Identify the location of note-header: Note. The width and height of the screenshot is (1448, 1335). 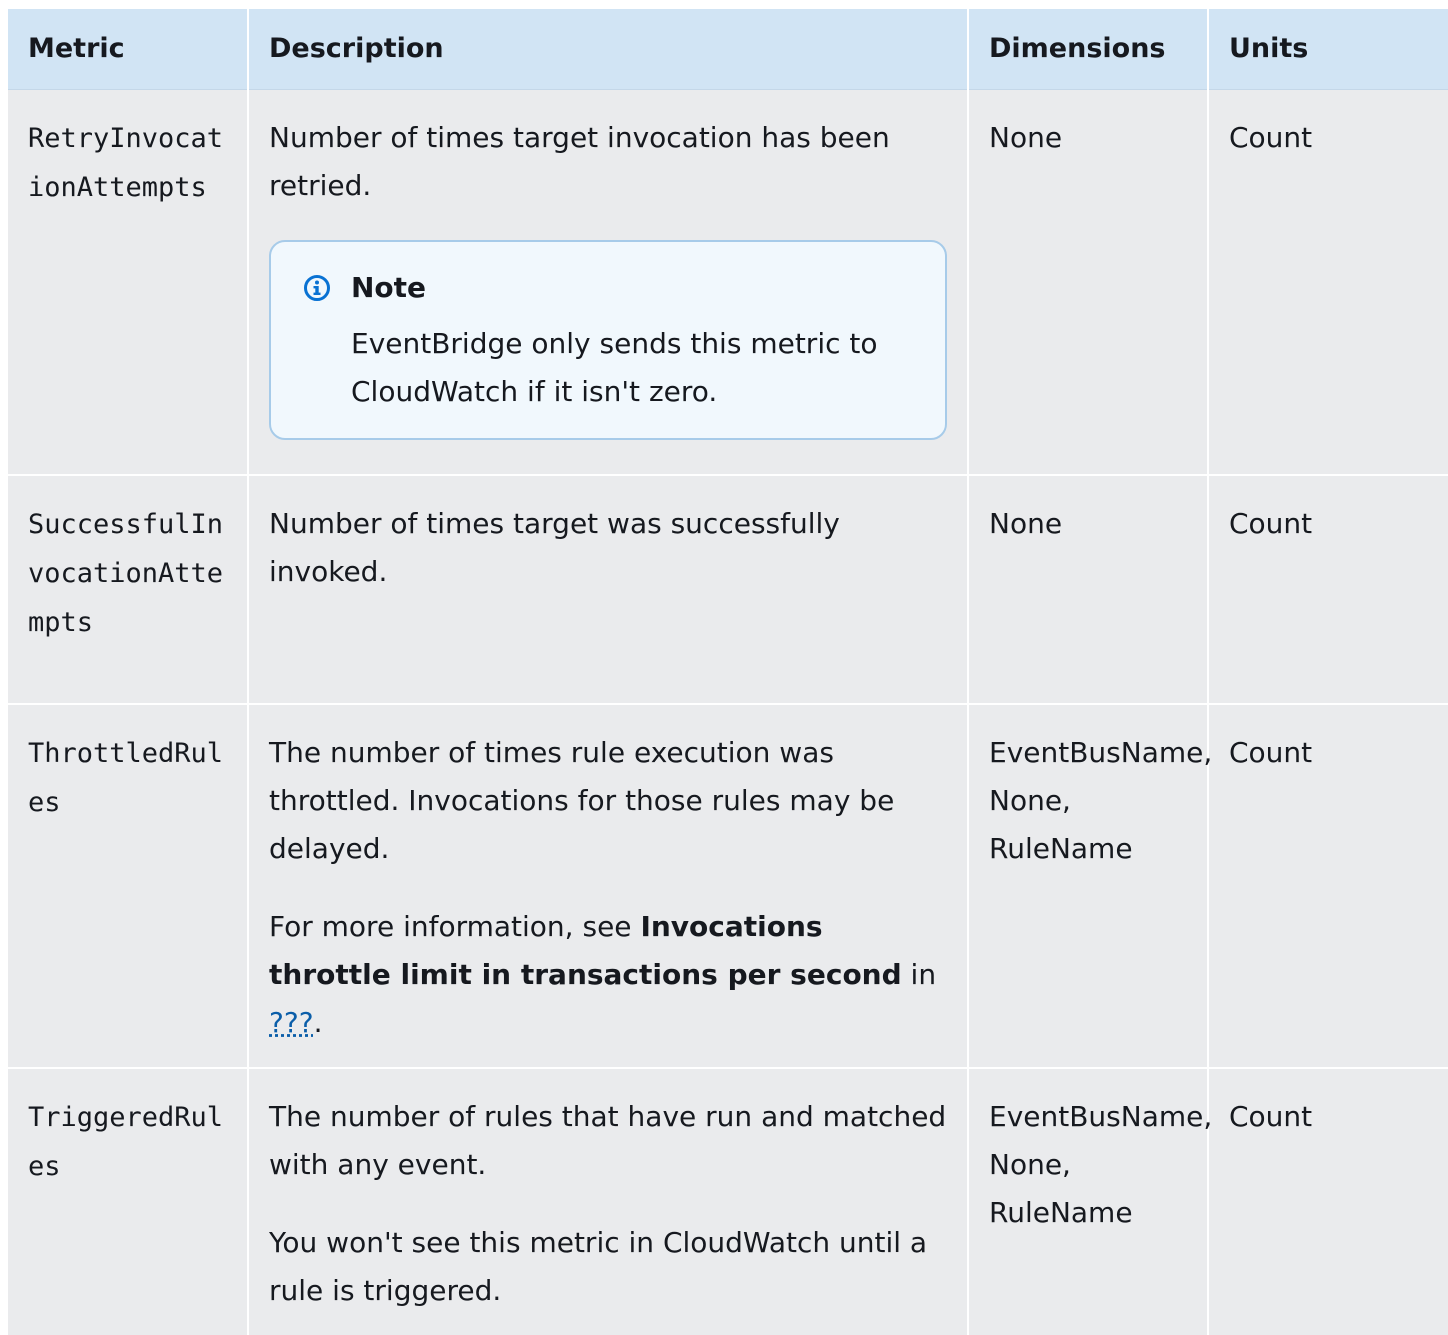
(614, 288).